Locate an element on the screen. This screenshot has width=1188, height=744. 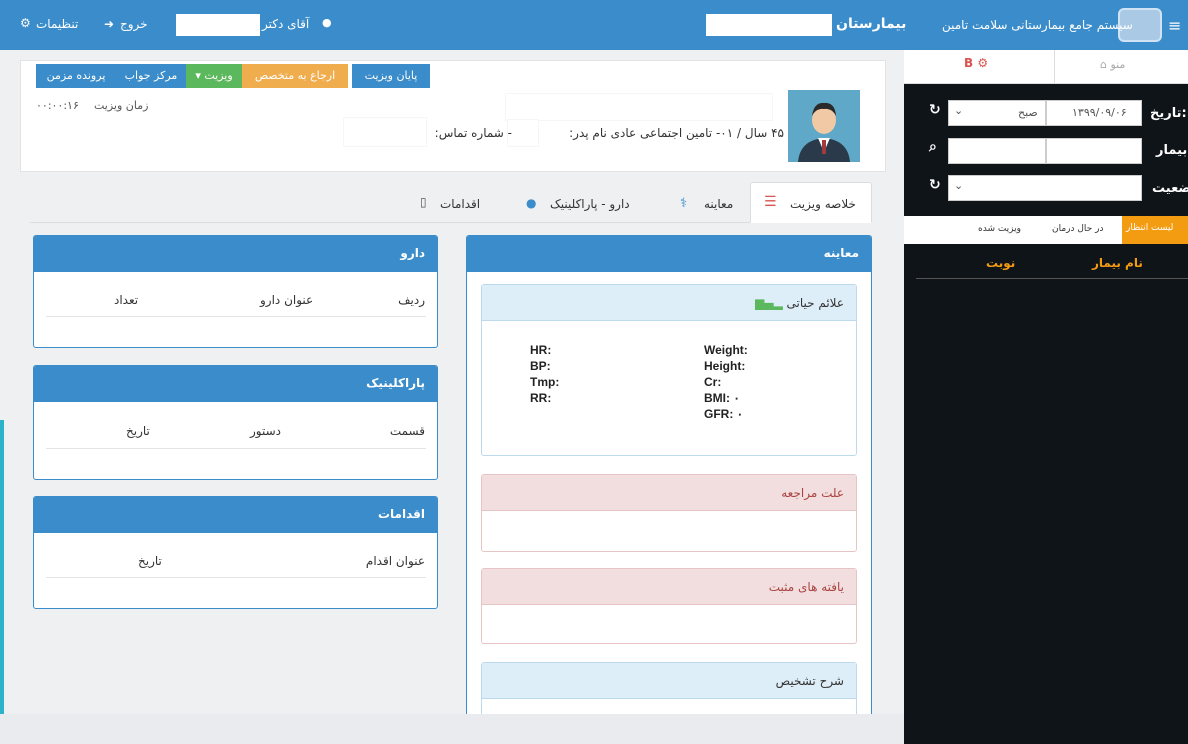
column-divider is located at coordinates (1052, 278).